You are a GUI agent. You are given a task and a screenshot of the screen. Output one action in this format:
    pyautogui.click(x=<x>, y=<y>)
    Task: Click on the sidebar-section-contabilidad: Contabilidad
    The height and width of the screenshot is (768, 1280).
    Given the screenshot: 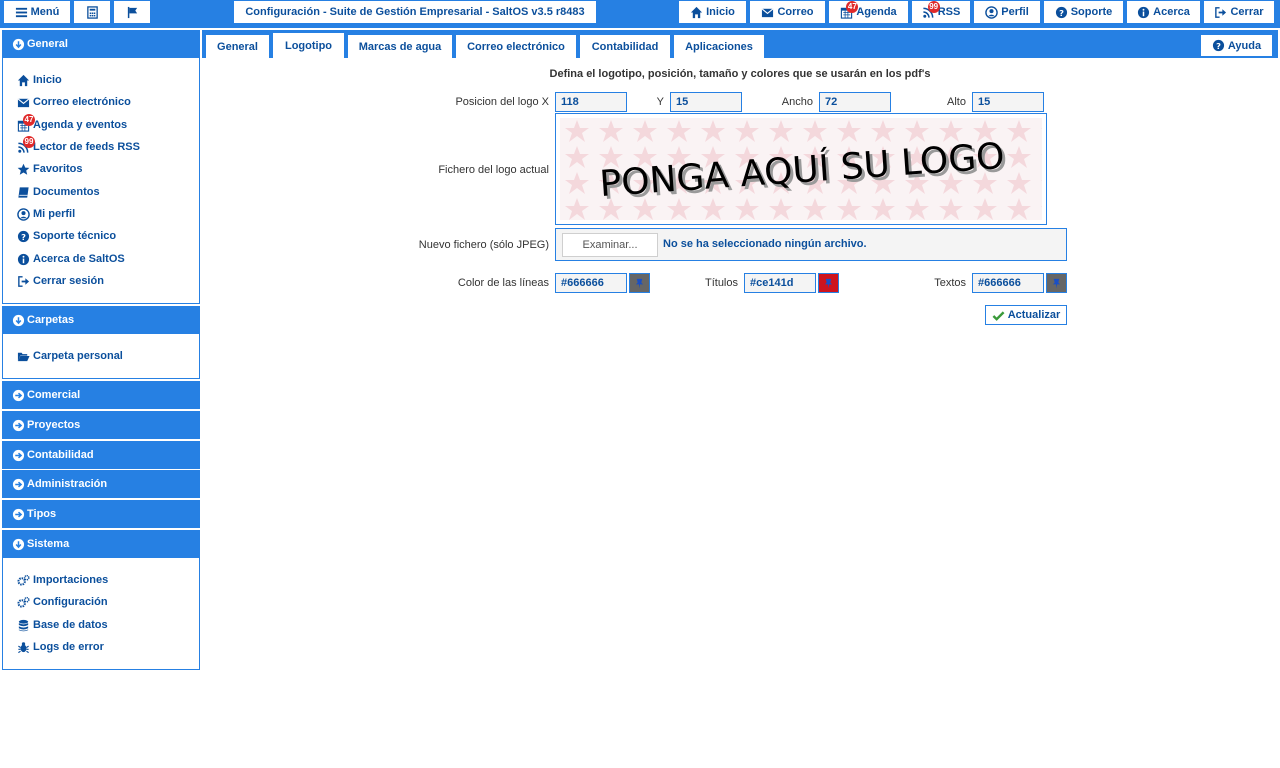 What is the action you would take?
    pyautogui.click(x=101, y=455)
    